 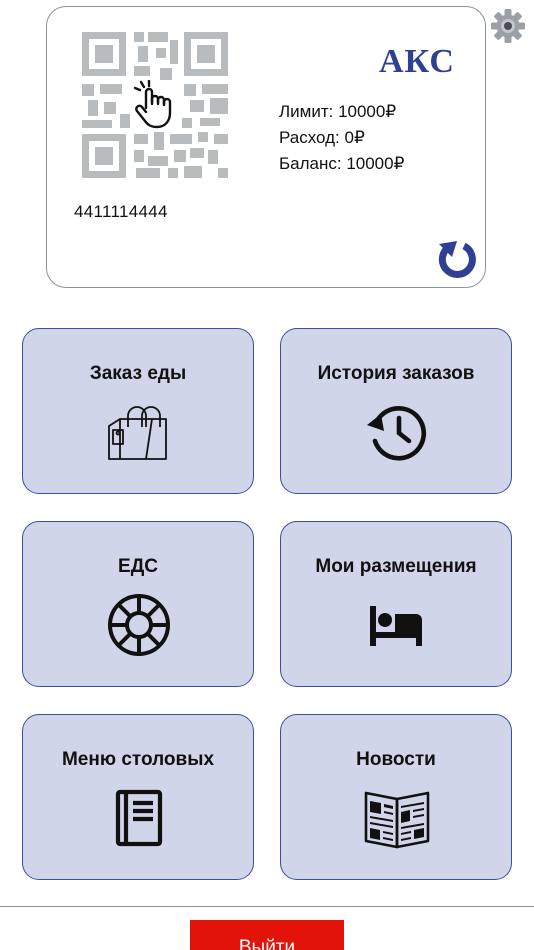 What do you see at coordinates (267, 935) in the screenshot?
I see `logout-button: Выйти` at bounding box center [267, 935].